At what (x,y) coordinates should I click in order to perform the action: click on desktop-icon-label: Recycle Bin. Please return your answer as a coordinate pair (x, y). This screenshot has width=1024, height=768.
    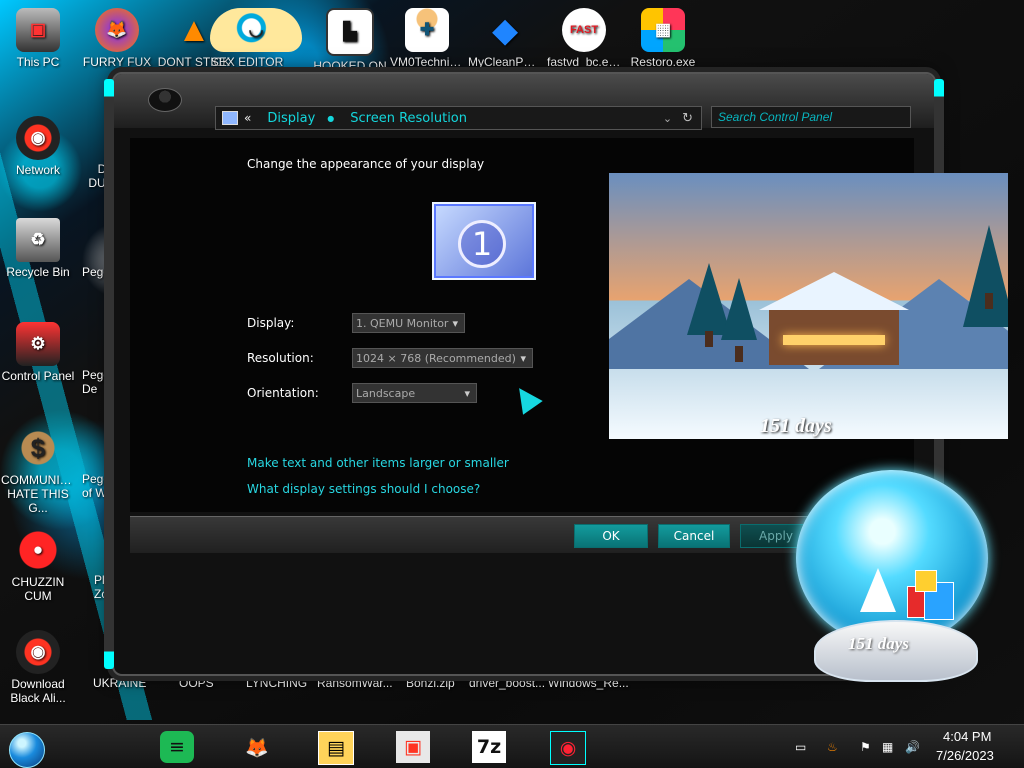
    Looking at the image, I should click on (38, 272).